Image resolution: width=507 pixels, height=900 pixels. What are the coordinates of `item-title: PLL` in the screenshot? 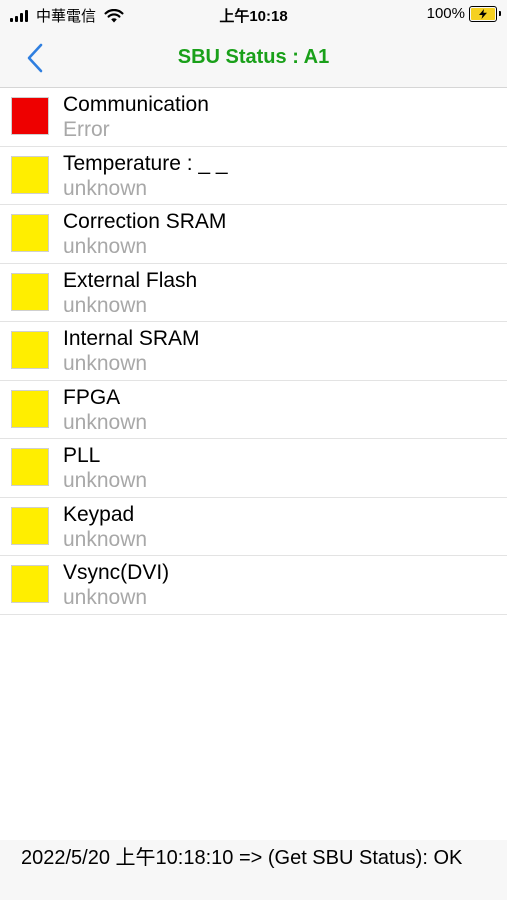 It's located at (82, 455).